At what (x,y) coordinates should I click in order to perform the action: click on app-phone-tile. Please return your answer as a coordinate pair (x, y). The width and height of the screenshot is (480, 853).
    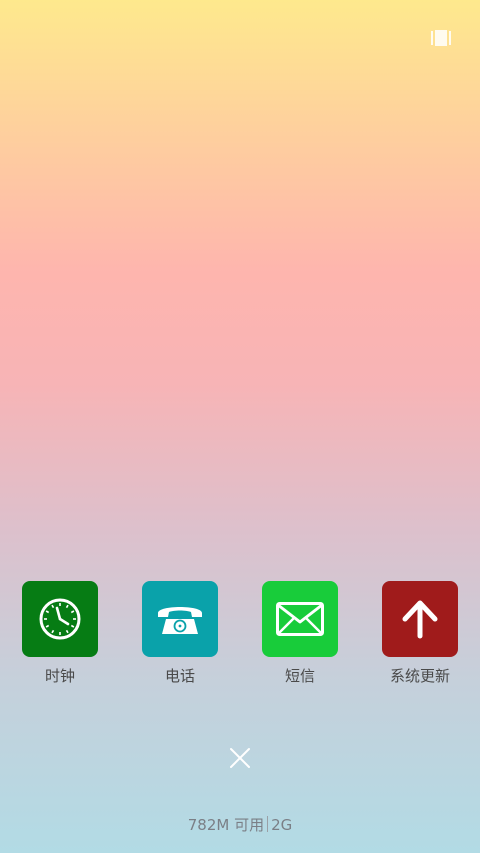
    Looking at the image, I should click on (180, 619).